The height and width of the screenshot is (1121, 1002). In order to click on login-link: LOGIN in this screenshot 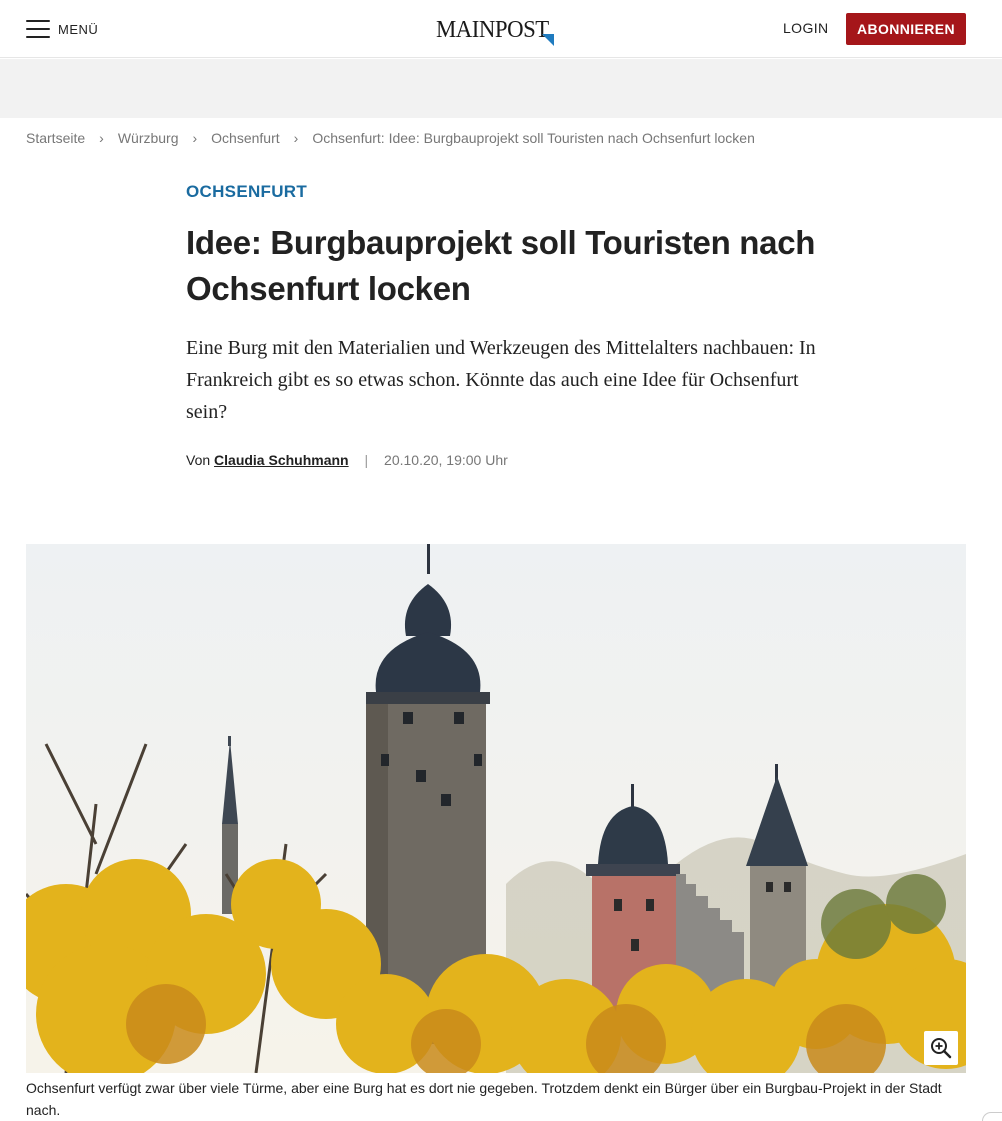, I will do `click(806, 28)`.